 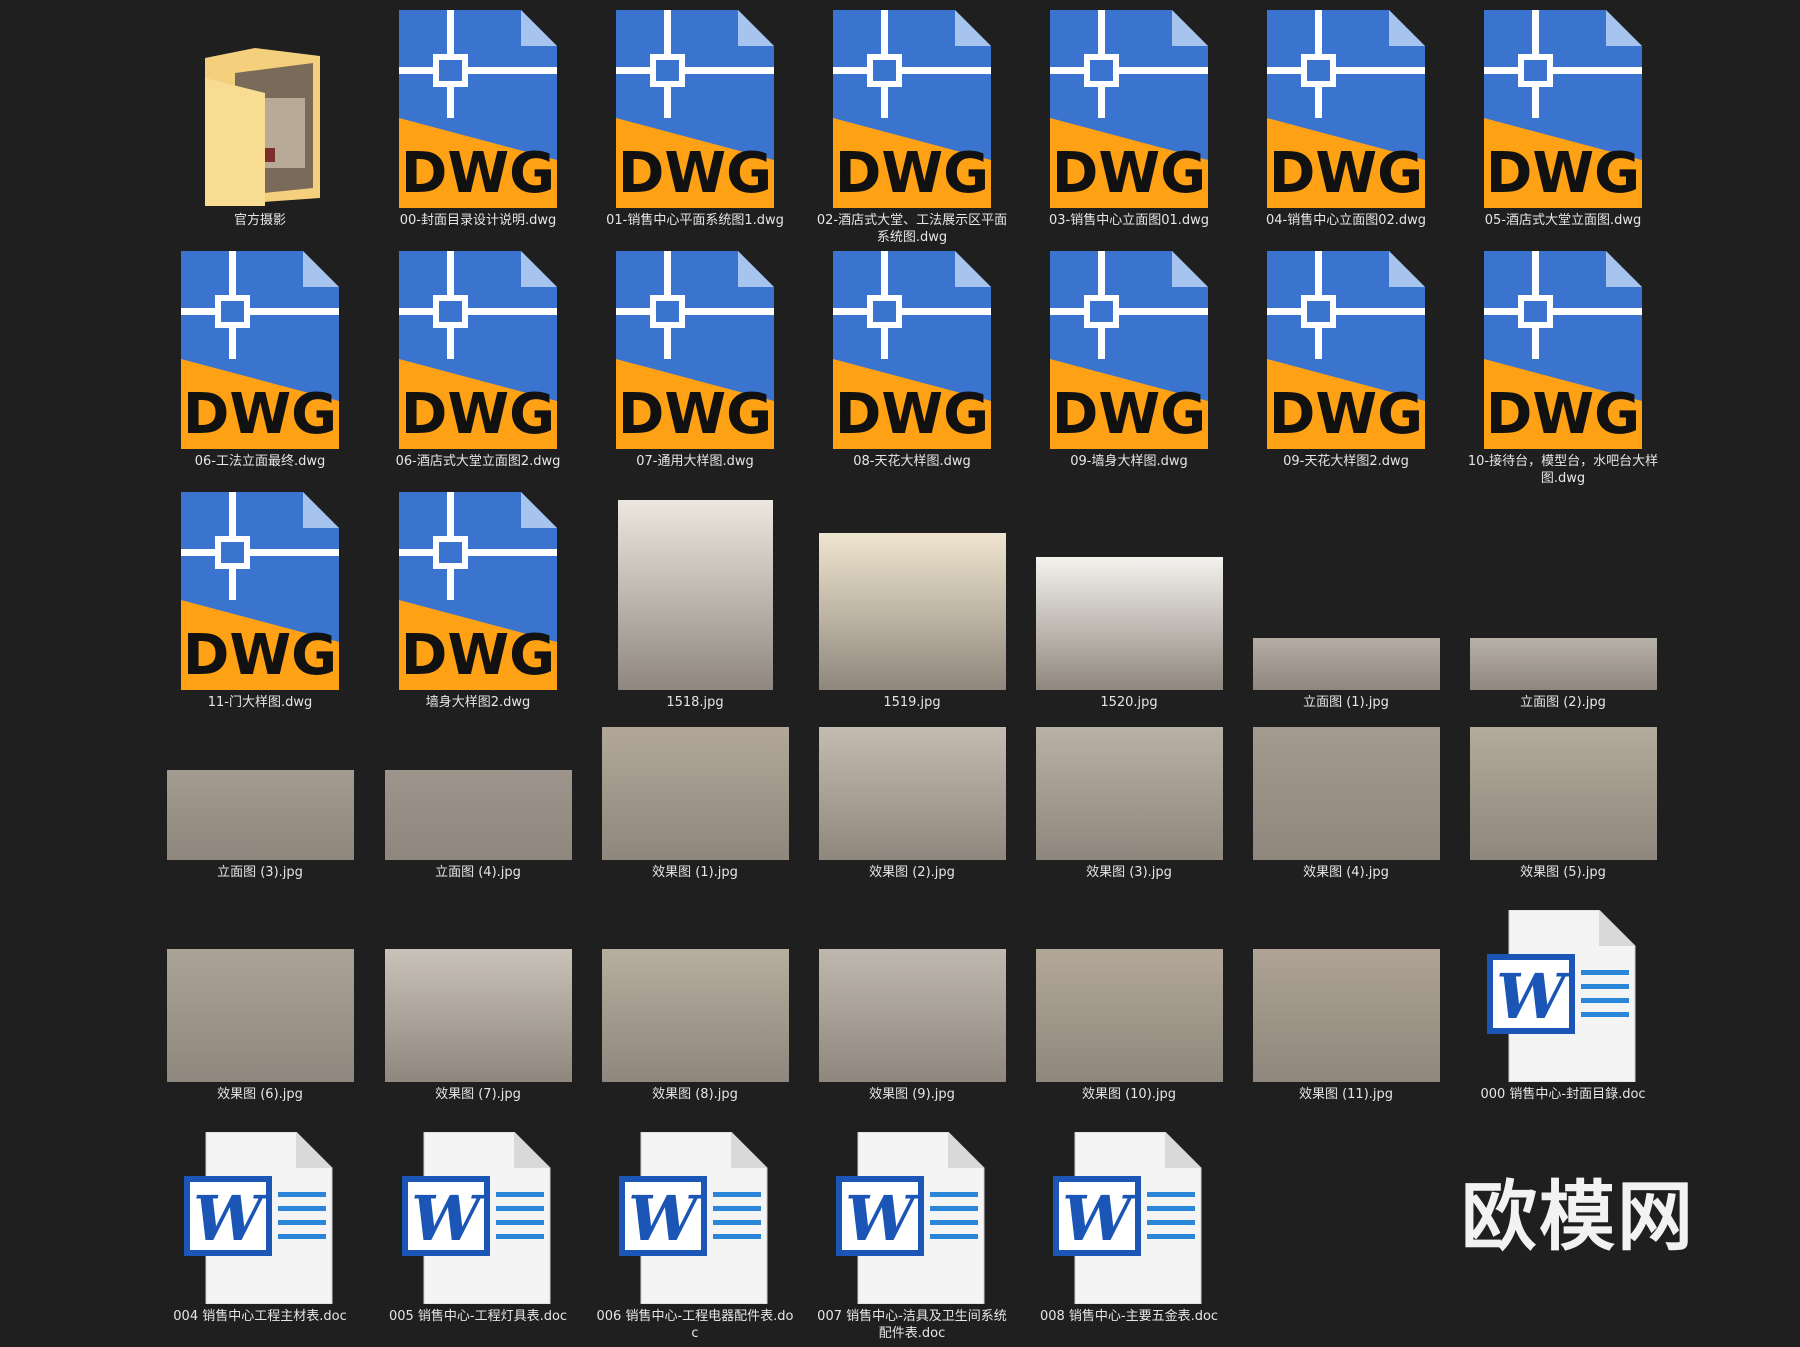 I want to click on file-item: 立面图 (3).jpg, so click(x=260, y=766).